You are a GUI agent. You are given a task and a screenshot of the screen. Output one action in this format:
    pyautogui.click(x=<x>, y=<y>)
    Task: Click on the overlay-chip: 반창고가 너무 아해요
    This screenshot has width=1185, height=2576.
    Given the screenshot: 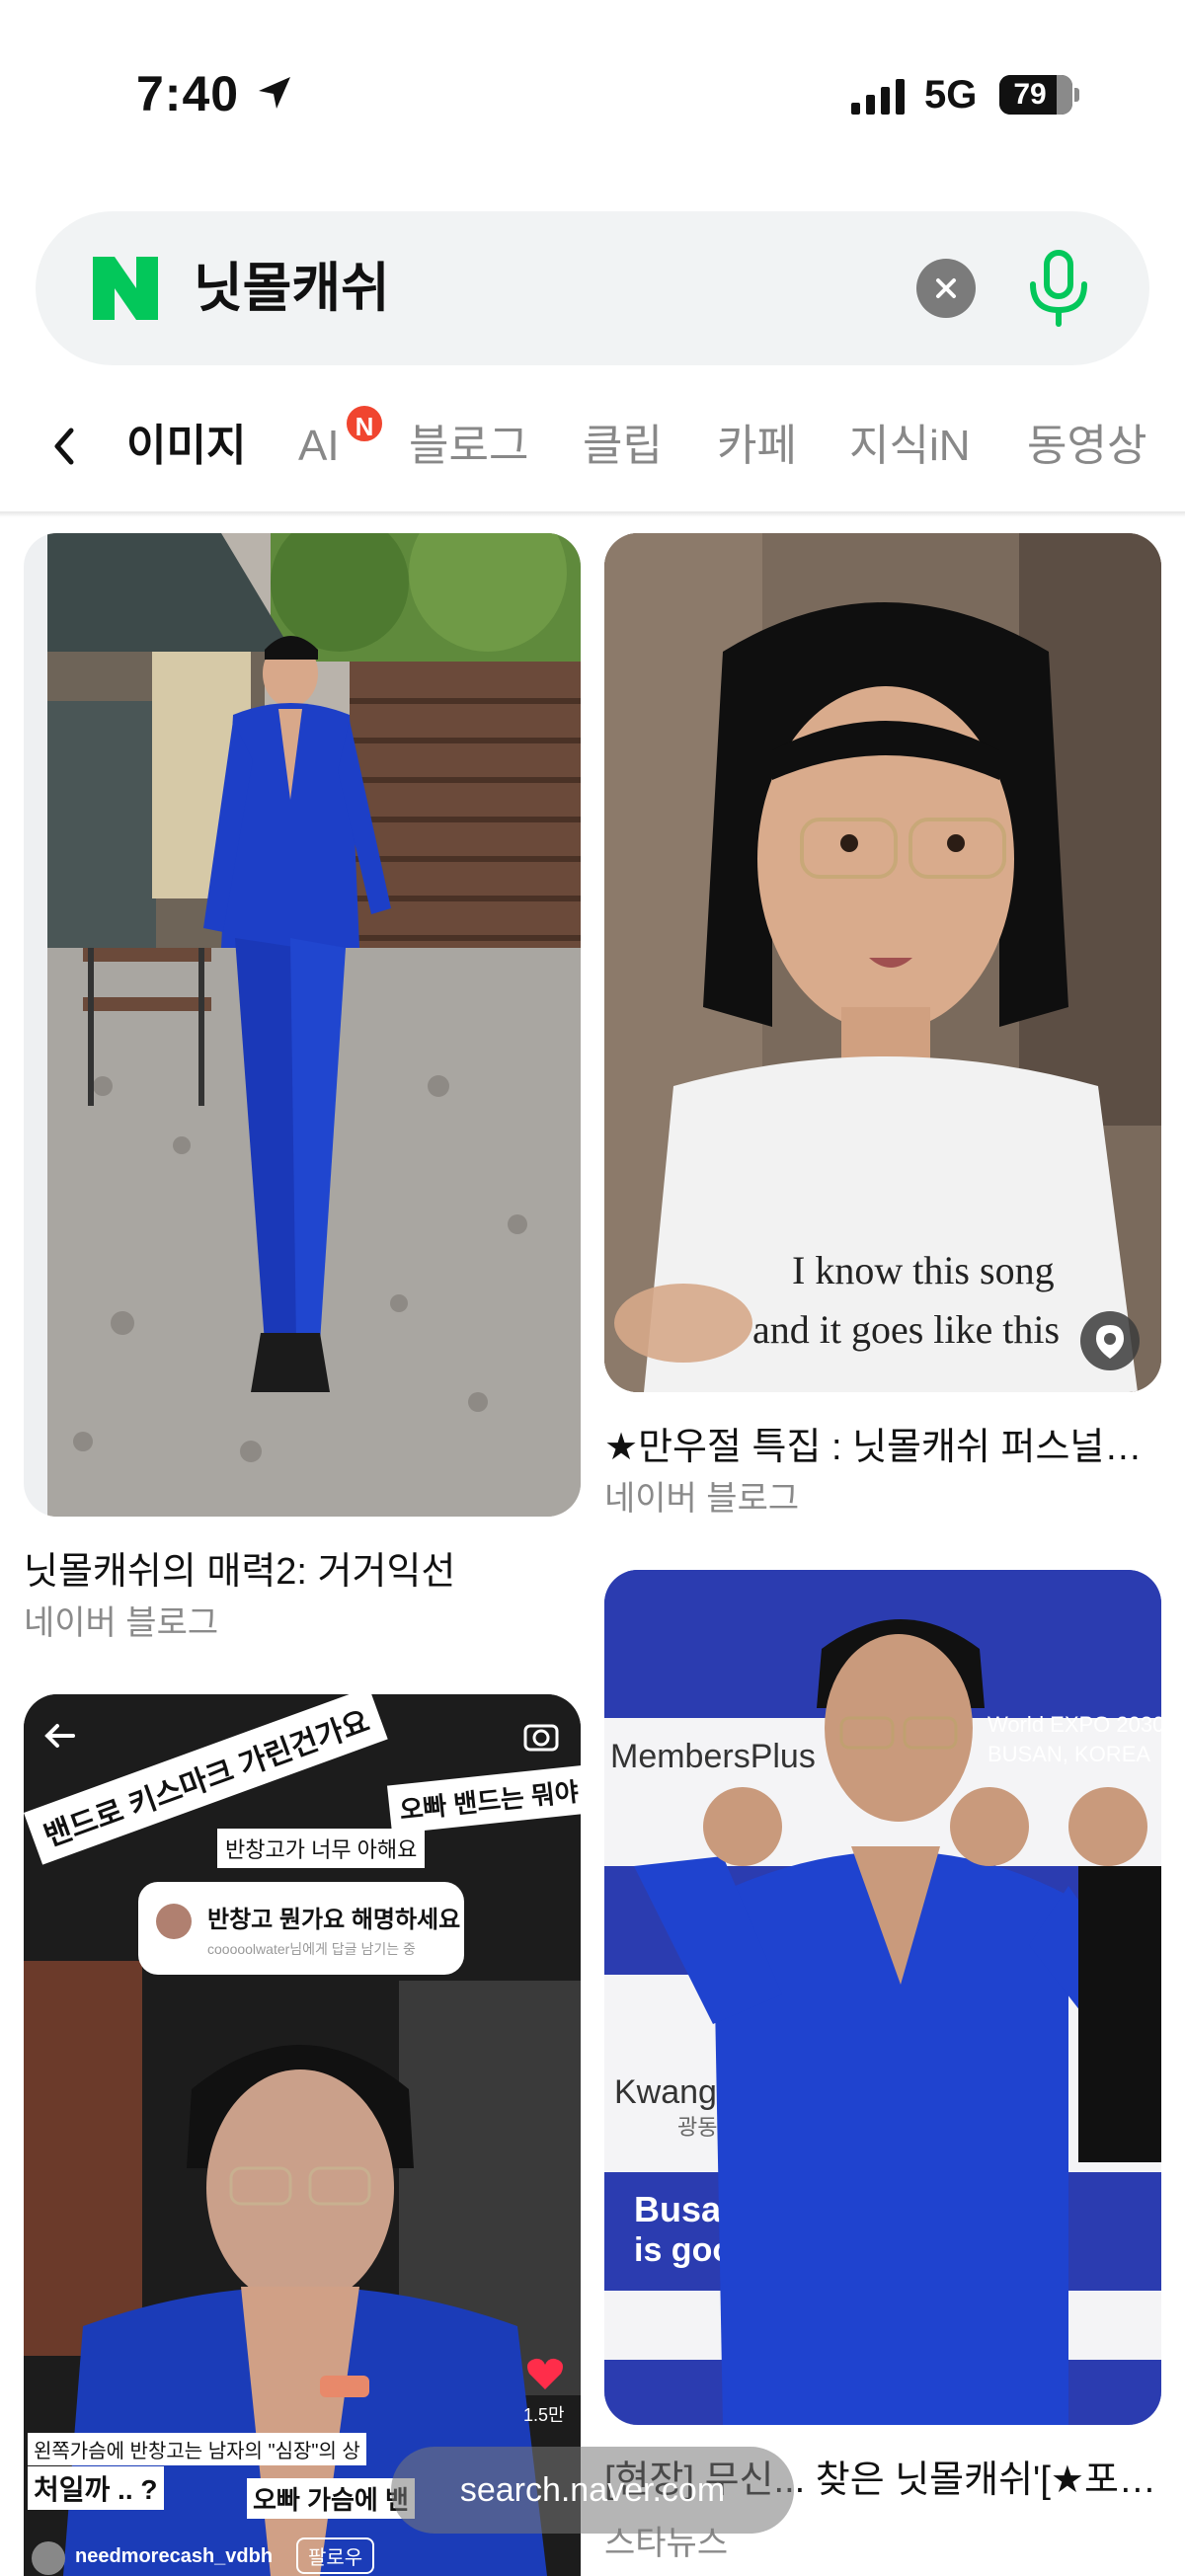 What is the action you would take?
    pyautogui.click(x=322, y=1848)
    